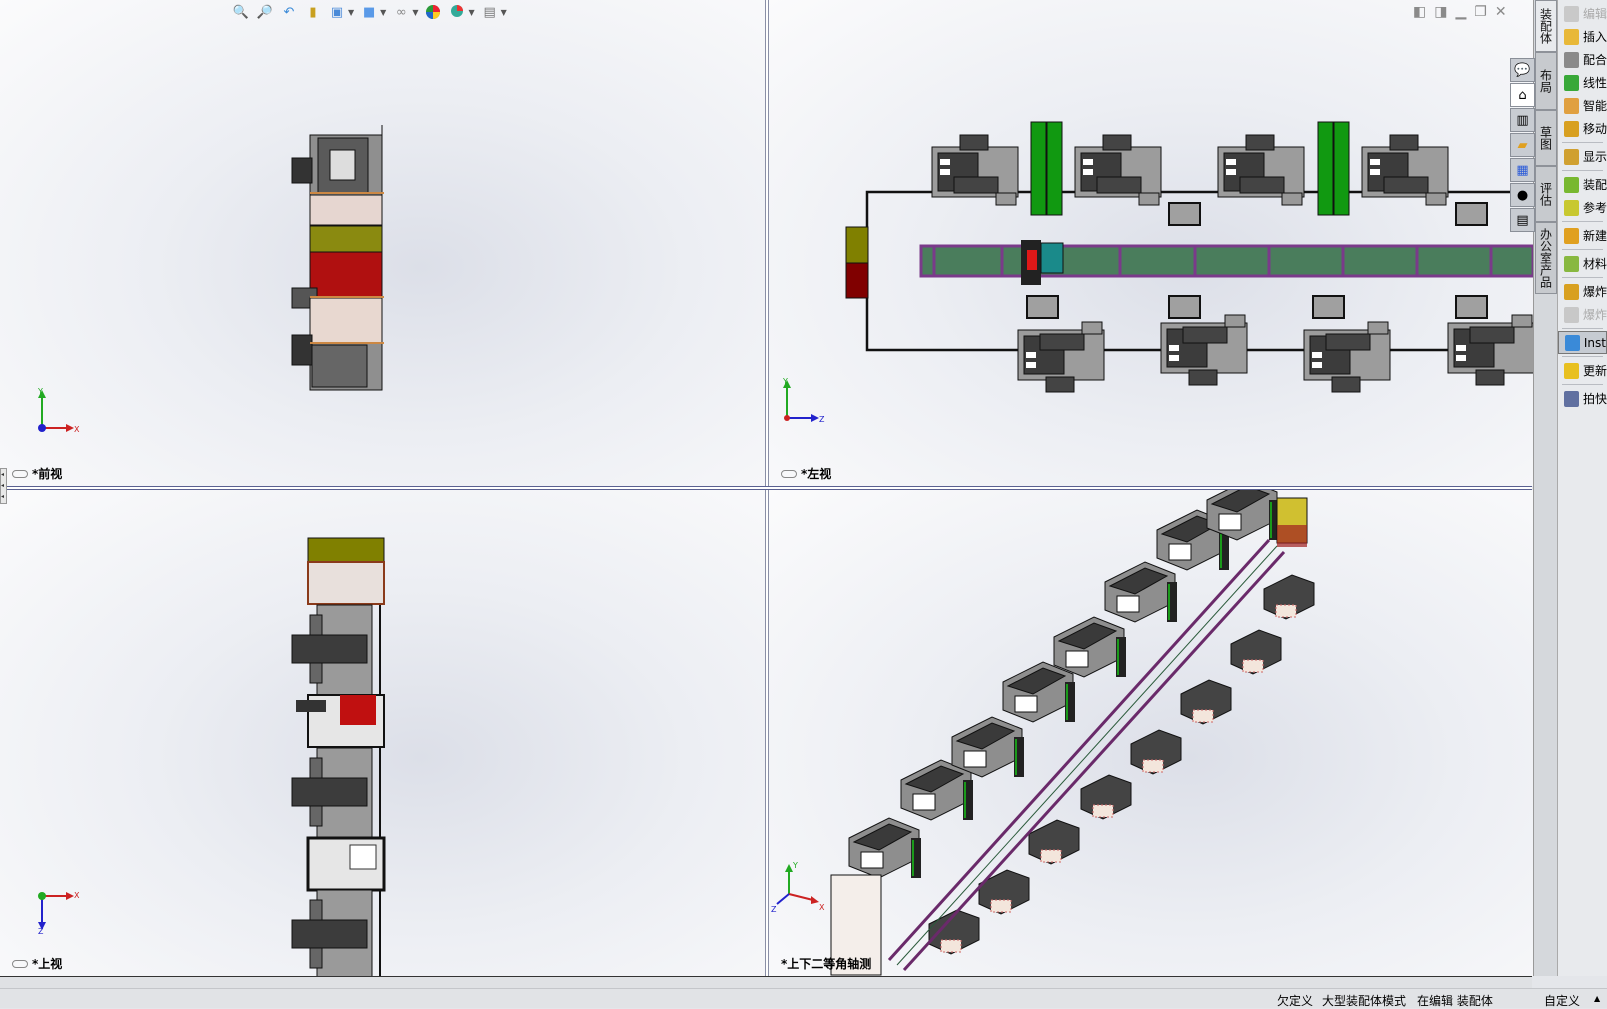 Image resolution: width=1607 pixels, height=1009 pixels. Describe the element at coordinates (59, 912) in the screenshot. I see `axis-triad: X Z` at that location.